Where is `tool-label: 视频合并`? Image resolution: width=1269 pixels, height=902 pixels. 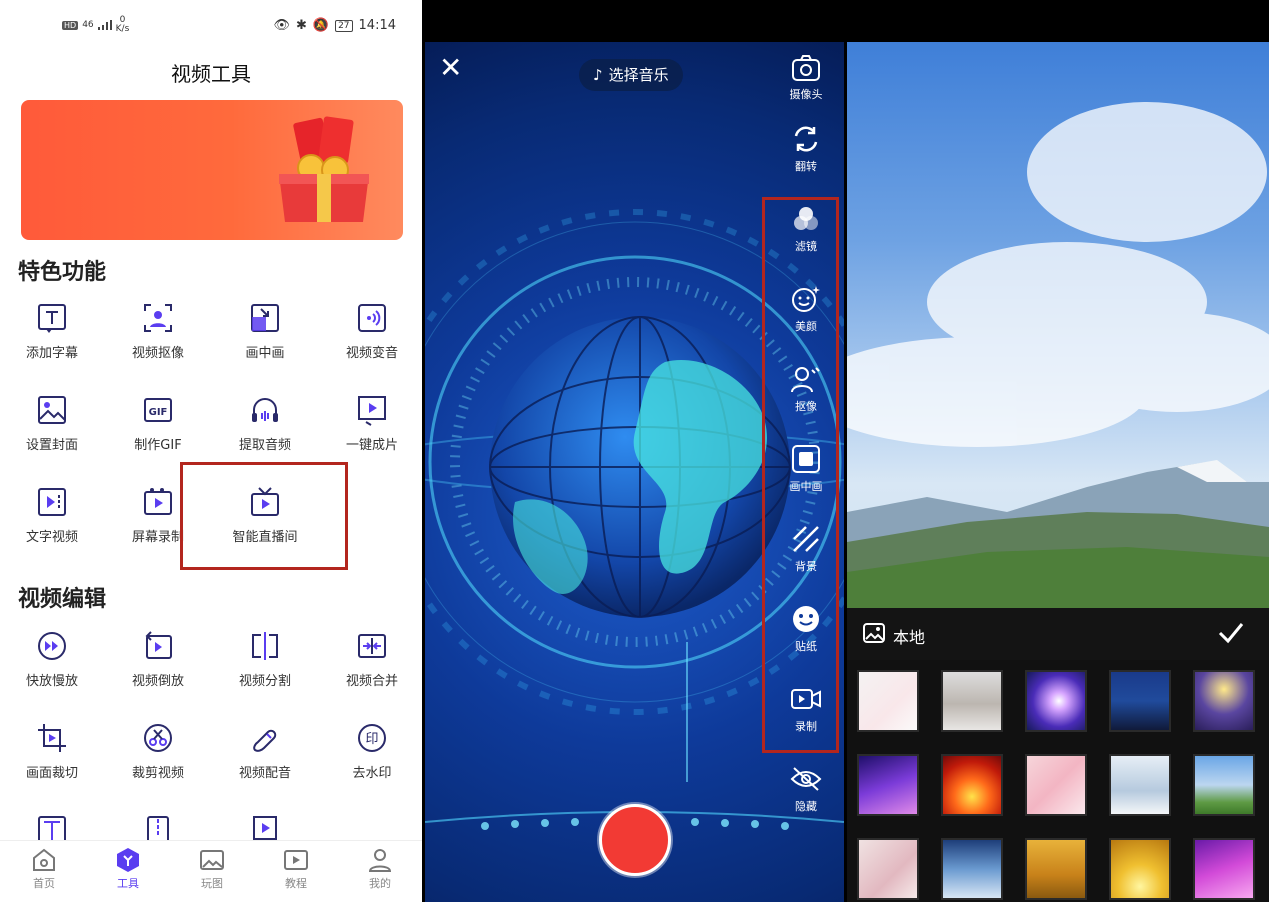
tool-label: 视频合并 is located at coordinates (371, 681).